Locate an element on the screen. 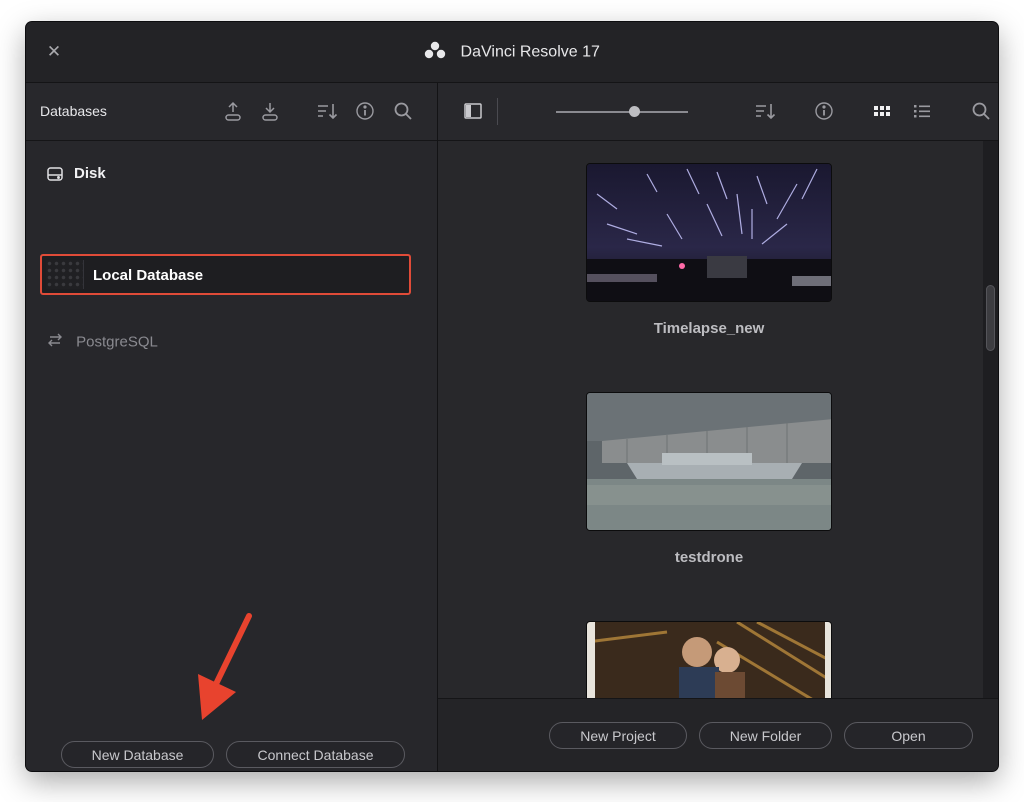  thumbnail-zoom-track is located at coordinates (622, 112).